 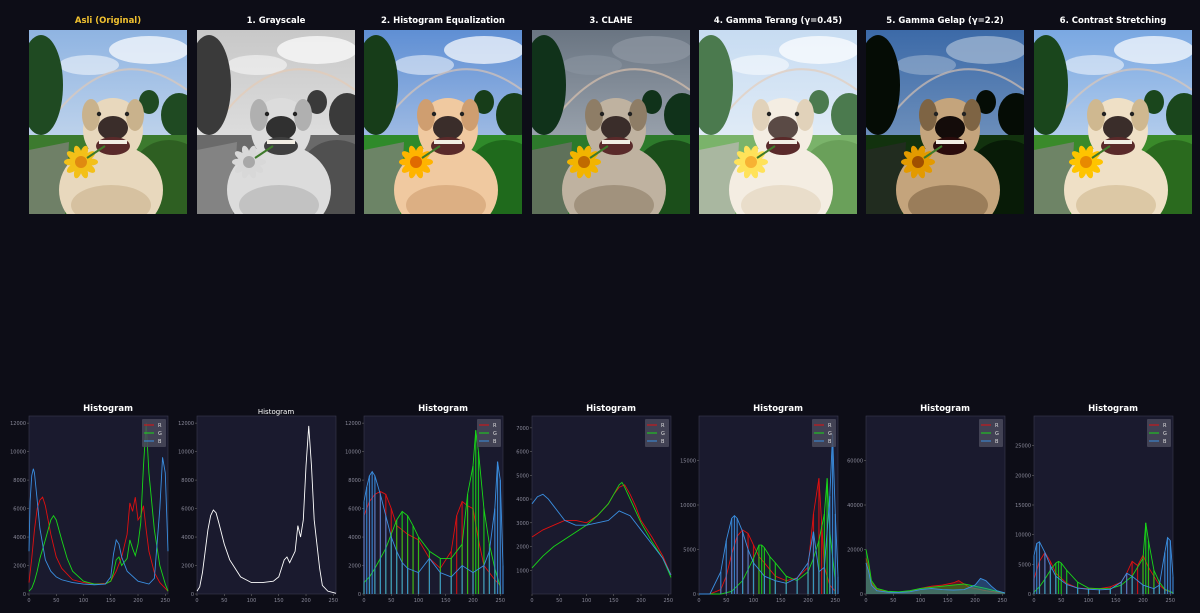 I want to click on y-tick-label: 40000, so click(x=855, y=506).